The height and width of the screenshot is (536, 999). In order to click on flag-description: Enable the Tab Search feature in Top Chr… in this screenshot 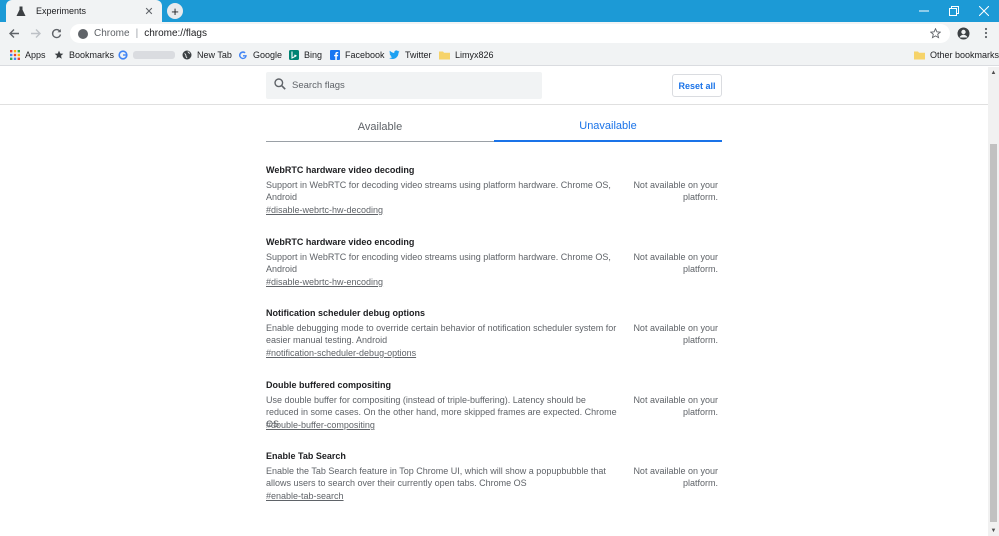, I will do `click(436, 477)`.